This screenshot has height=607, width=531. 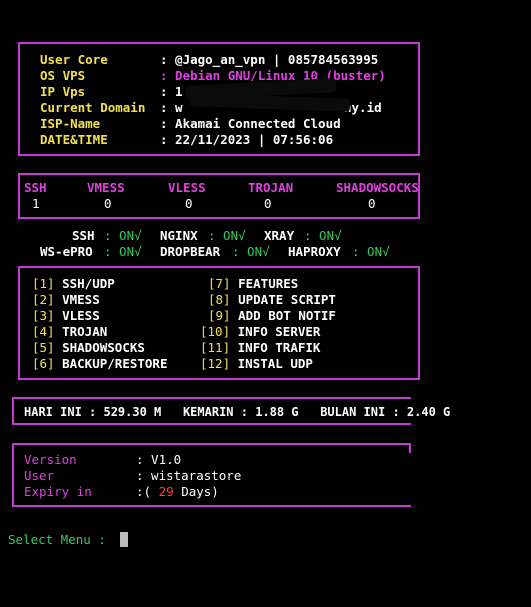 I want to click on menu-item-number: [12], so click(x=215, y=363).